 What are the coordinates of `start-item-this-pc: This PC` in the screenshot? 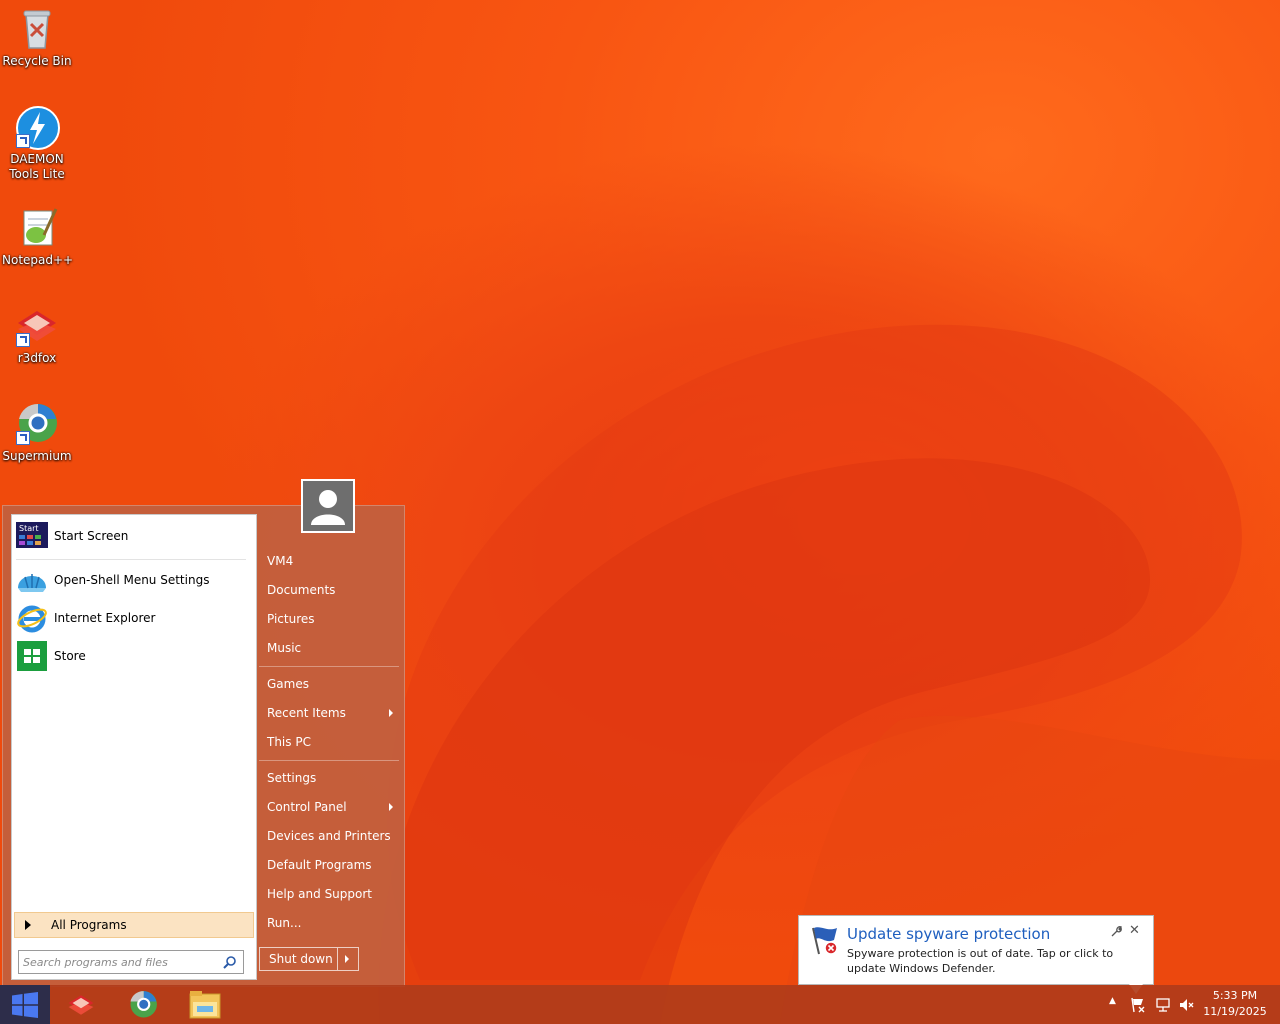 It's located at (334, 742).